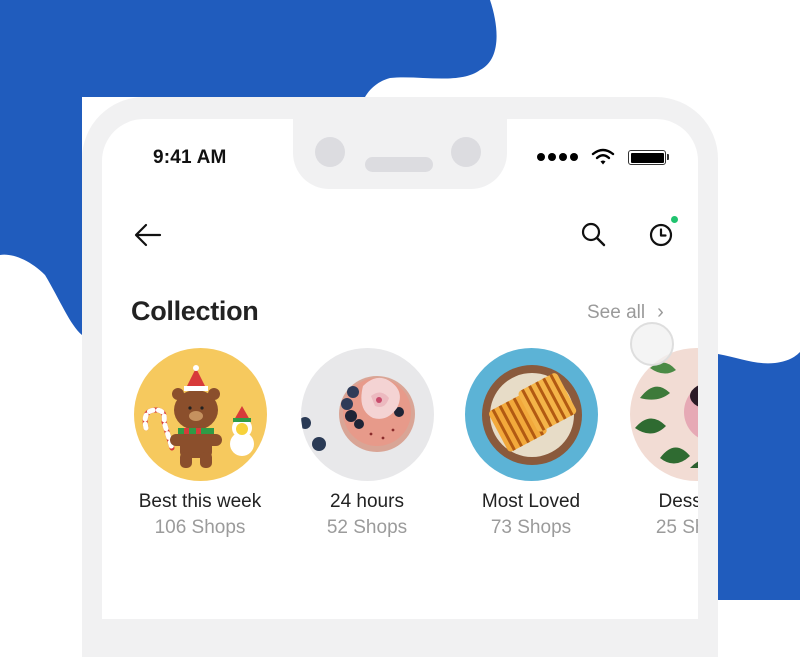 This screenshot has height=657, width=800. Describe the element at coordinates (647, 157) in the screenshot. I see `battery-full-icon` at that location.